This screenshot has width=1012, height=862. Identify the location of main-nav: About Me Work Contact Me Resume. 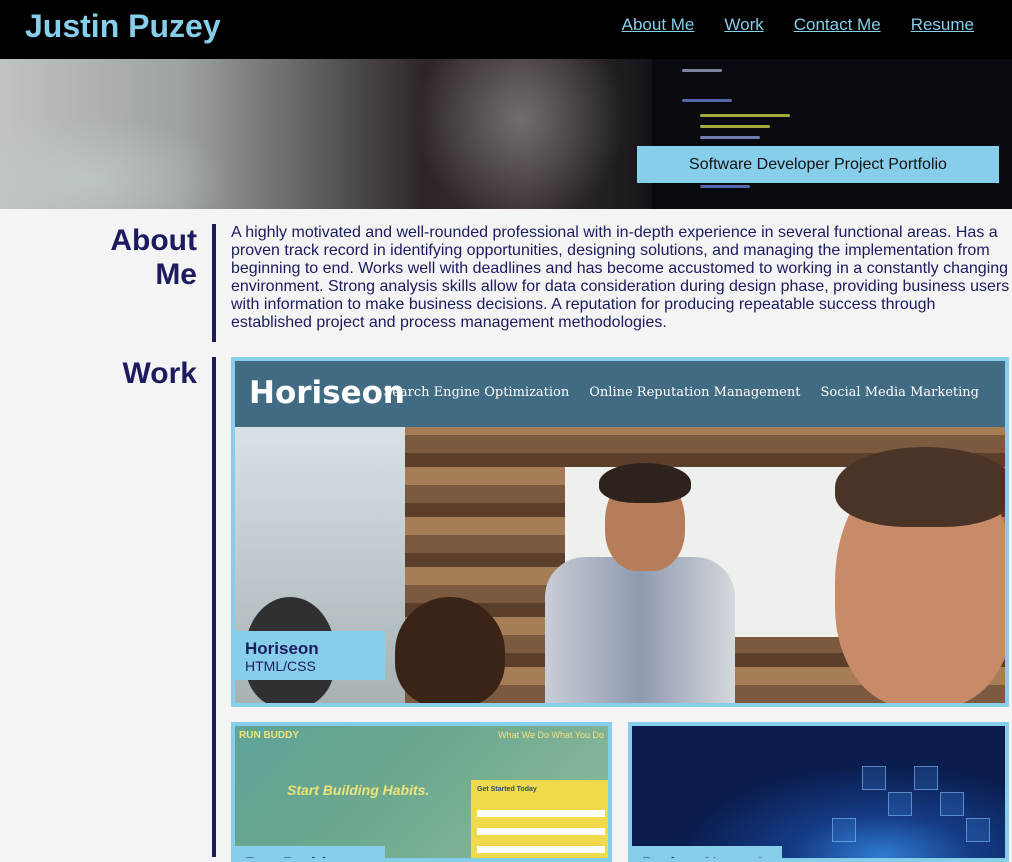
(798, 25).